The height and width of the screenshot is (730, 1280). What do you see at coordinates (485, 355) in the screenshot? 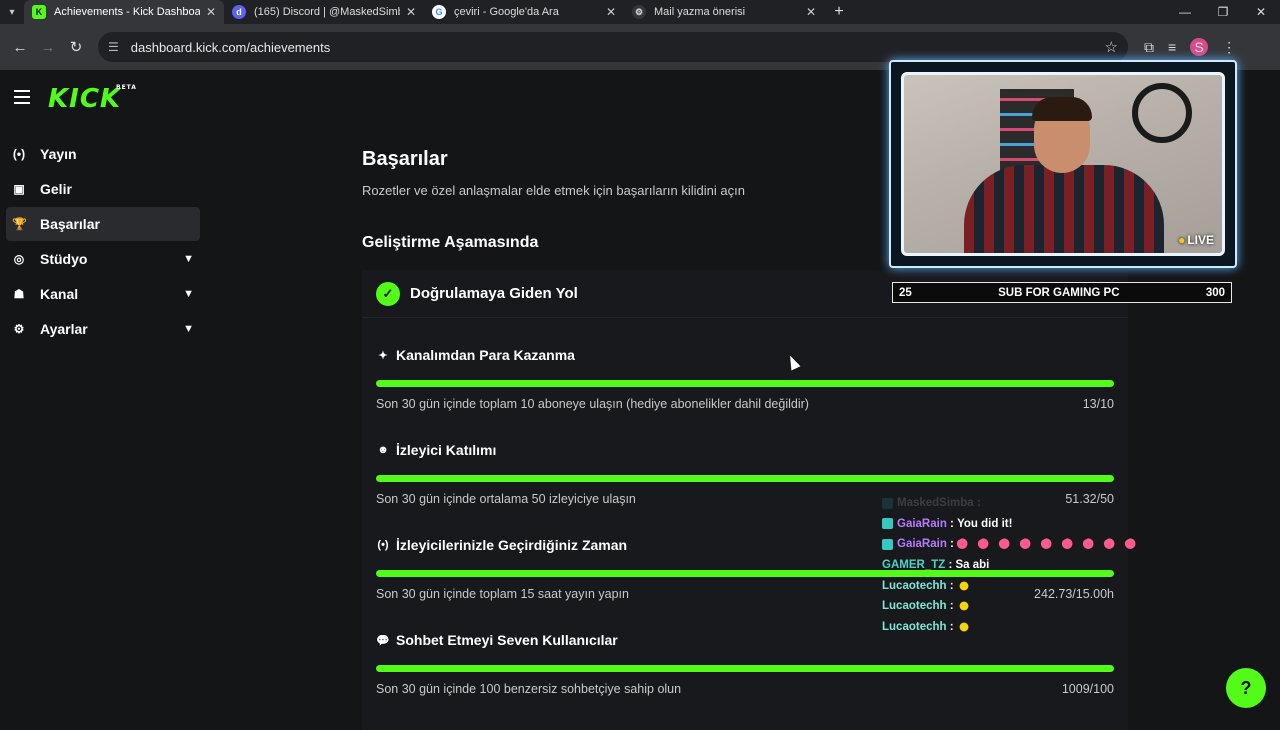
I see `achievement-title: Kanalımdan Para Kazanma` at bounding box center [485, 355].